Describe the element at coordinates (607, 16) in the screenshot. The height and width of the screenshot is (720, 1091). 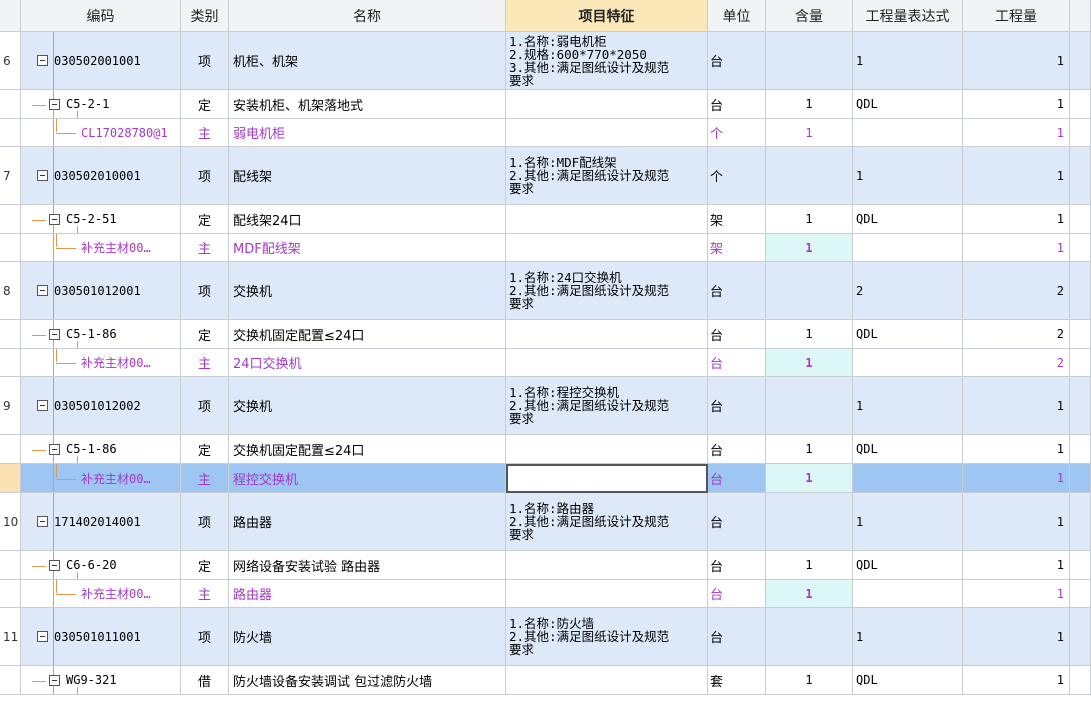
I see `header-features: 项目特征` at that location.